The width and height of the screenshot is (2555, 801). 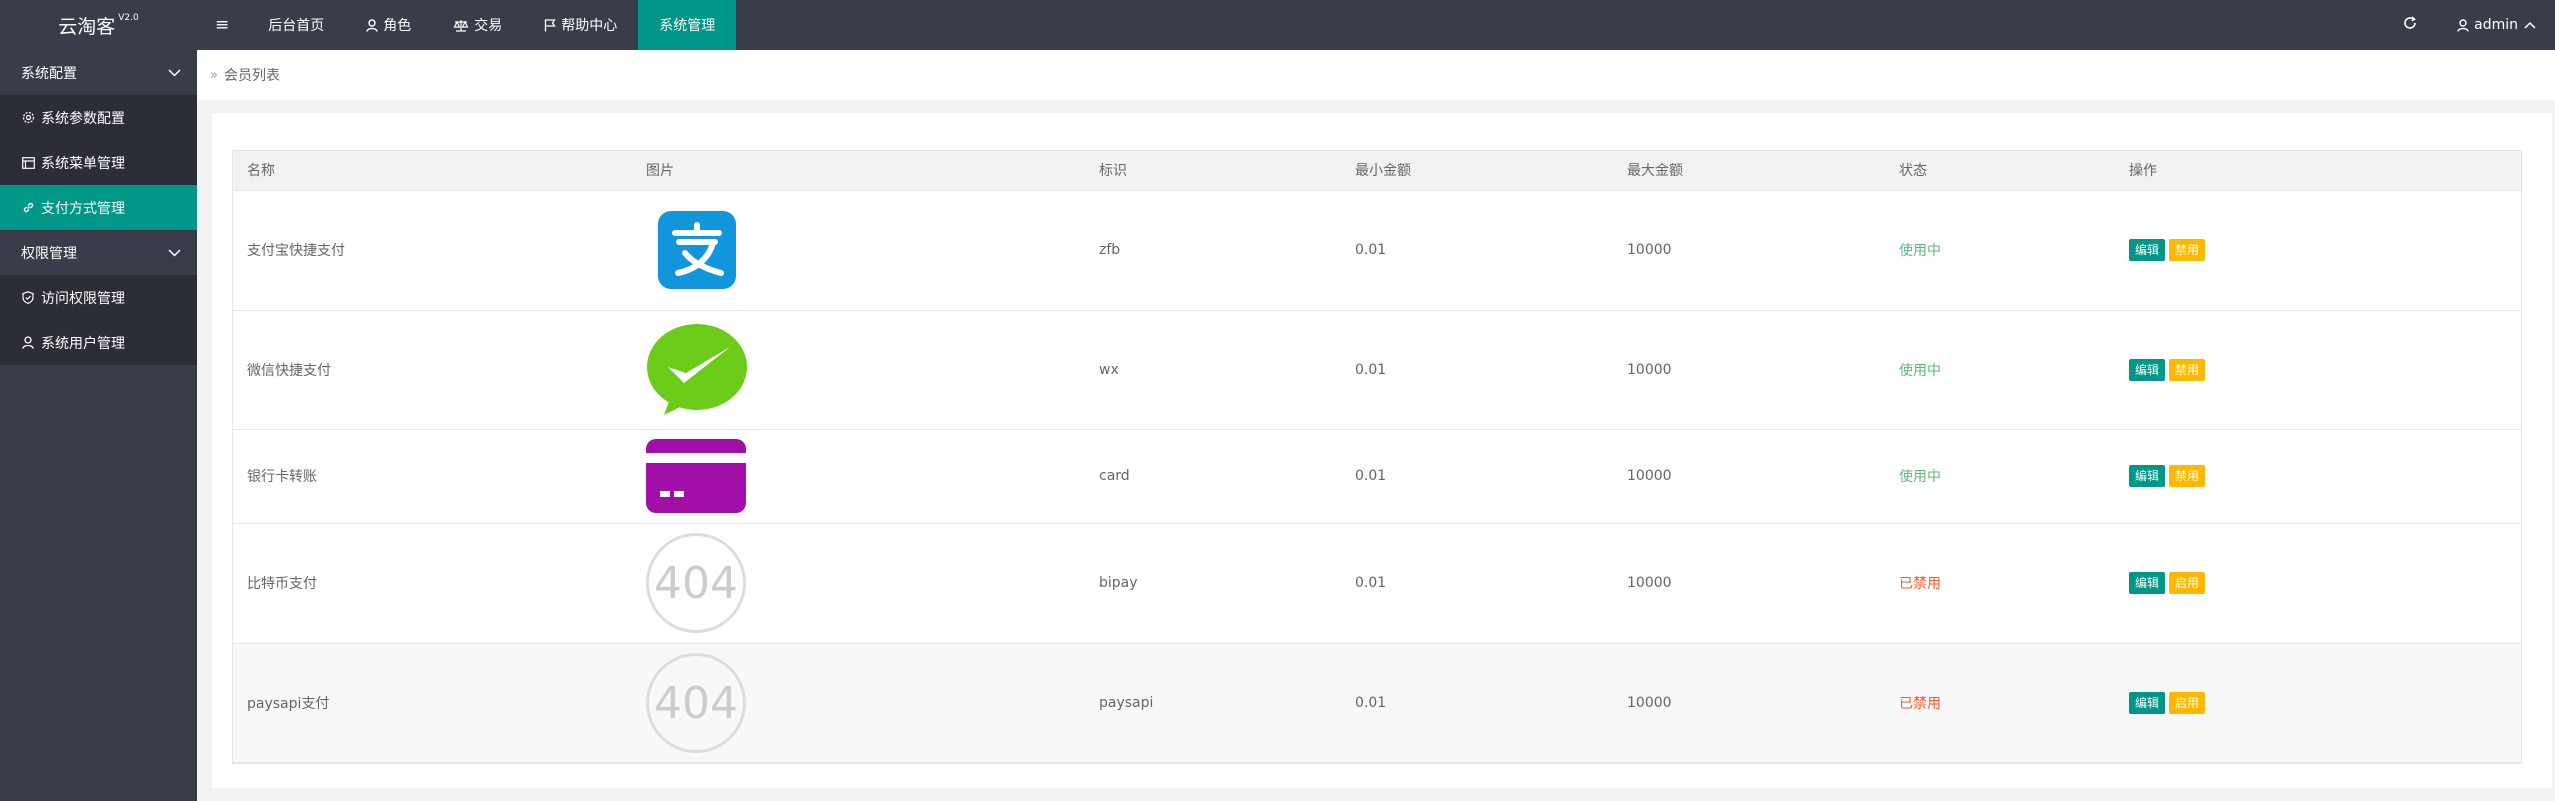 What do you see at coordinates (431, 170) in the screenshot?
I see `column-header: 名称` at bounding box center [431, 170].